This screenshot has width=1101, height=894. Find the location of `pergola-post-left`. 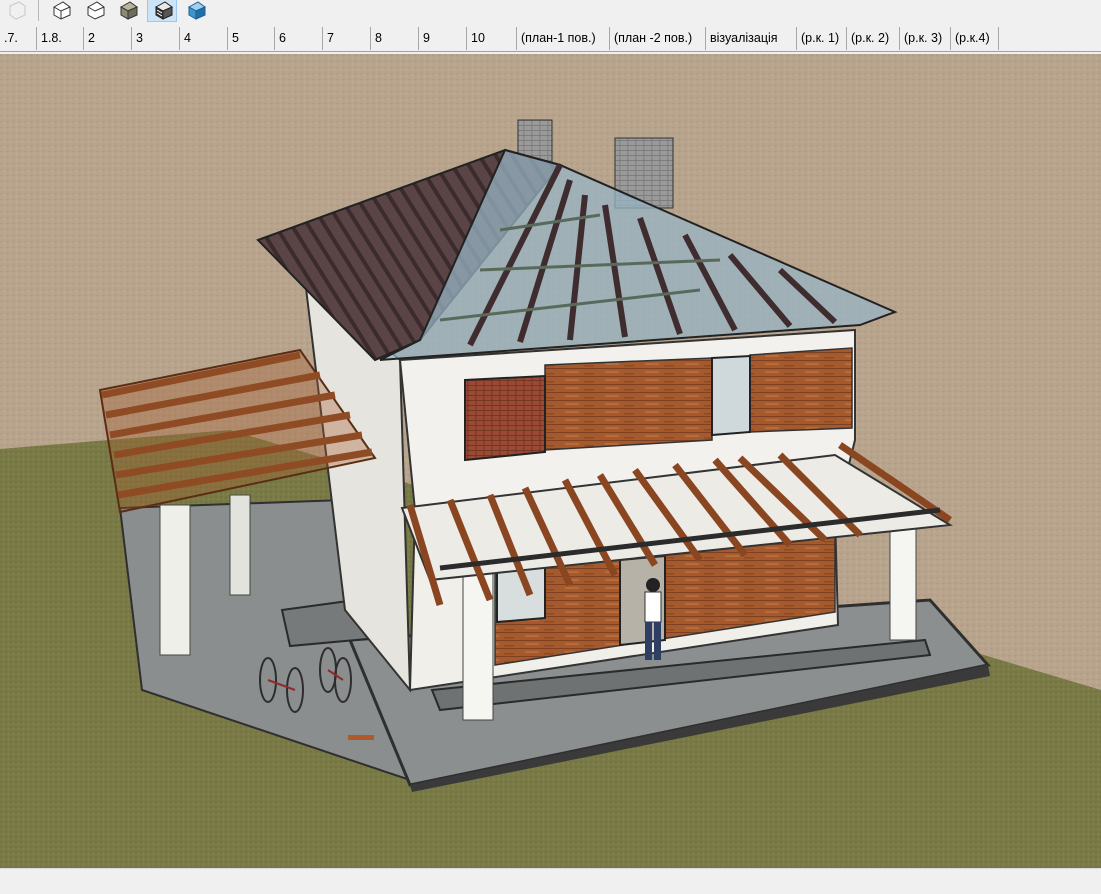

pergola-post-left is located at coordinates (175, 580).